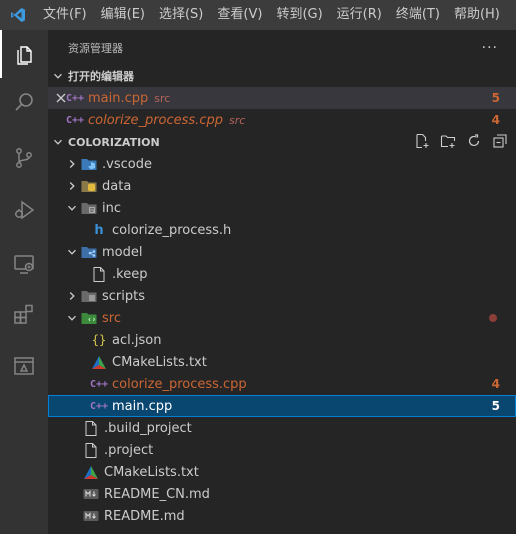  I want to click on open-editors-header: 打开的编辑器, so click(282, 76).